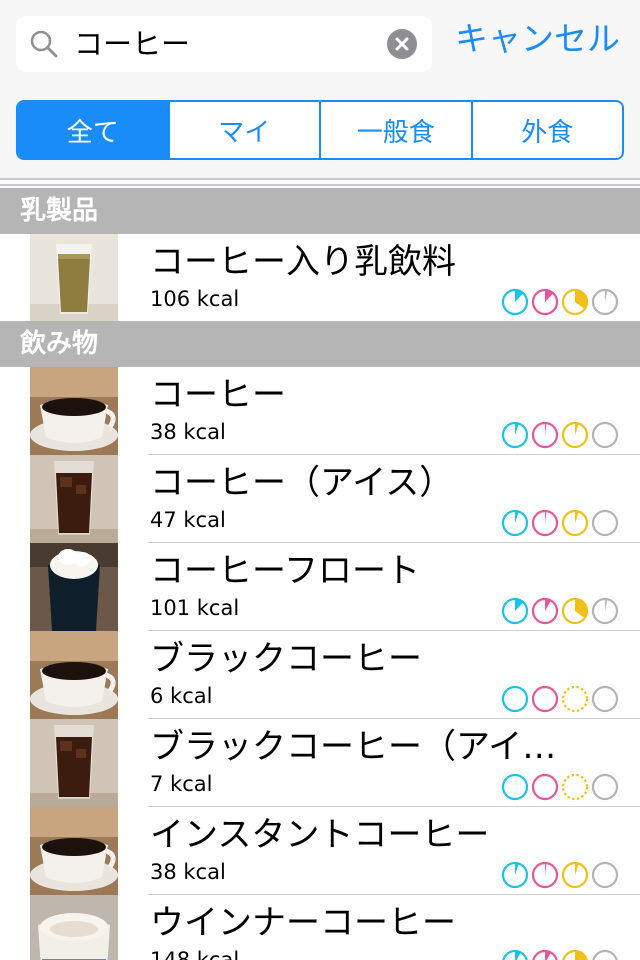 Image resolution: width=640 pixels, height=960 pixels. What do you see at coordinates (59, 211) in the screenshot?
I see `section-title: 乳製品` at bounding box center [59, 211].